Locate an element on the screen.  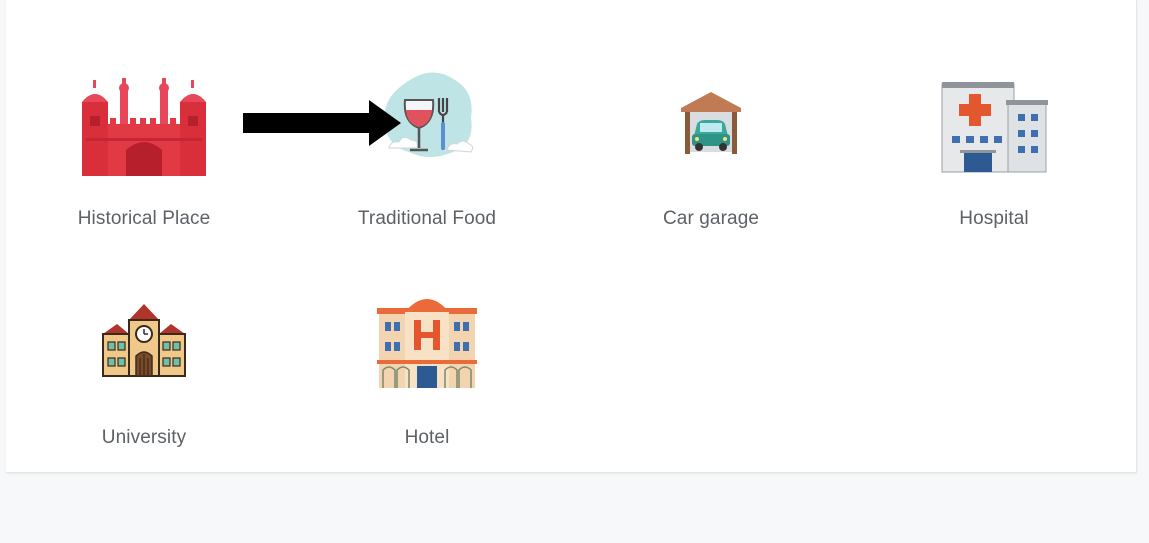
category-traditional-food: Traditional Food is located at coordinates (427, 160).